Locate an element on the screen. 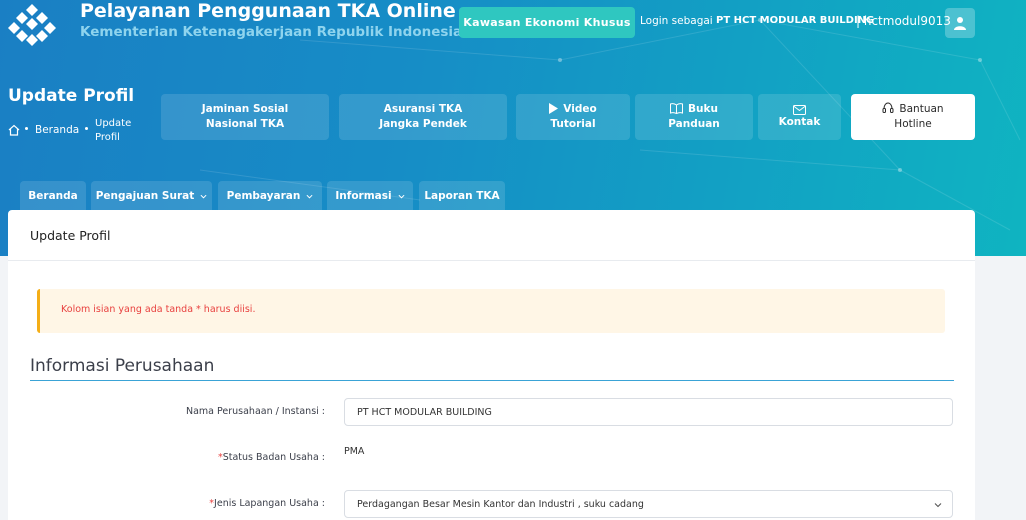 The image size is (1026, 520). nav-informasi-label: Informasi is located at coordinates (363, 196).